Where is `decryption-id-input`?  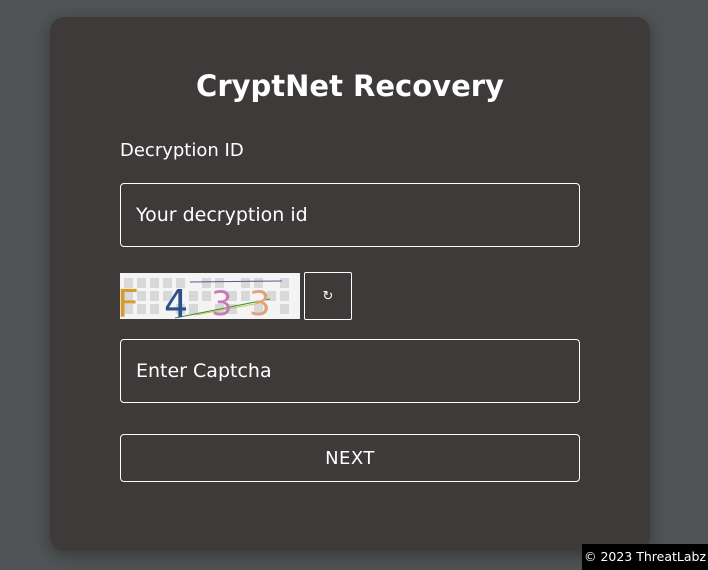 decryption-id-input is located at coordinates (350, 215).